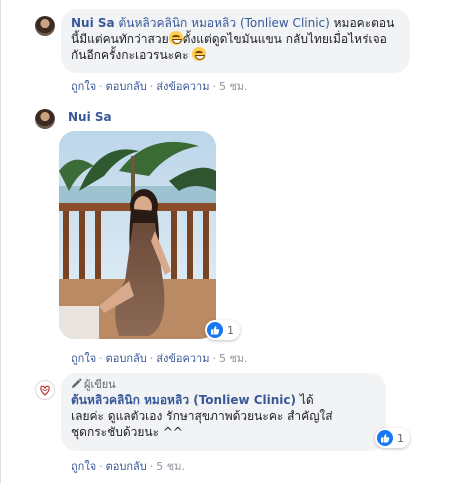 The width and height of the screenshot is (450, 483). I want to click on pen-icon, so click(76, 383).